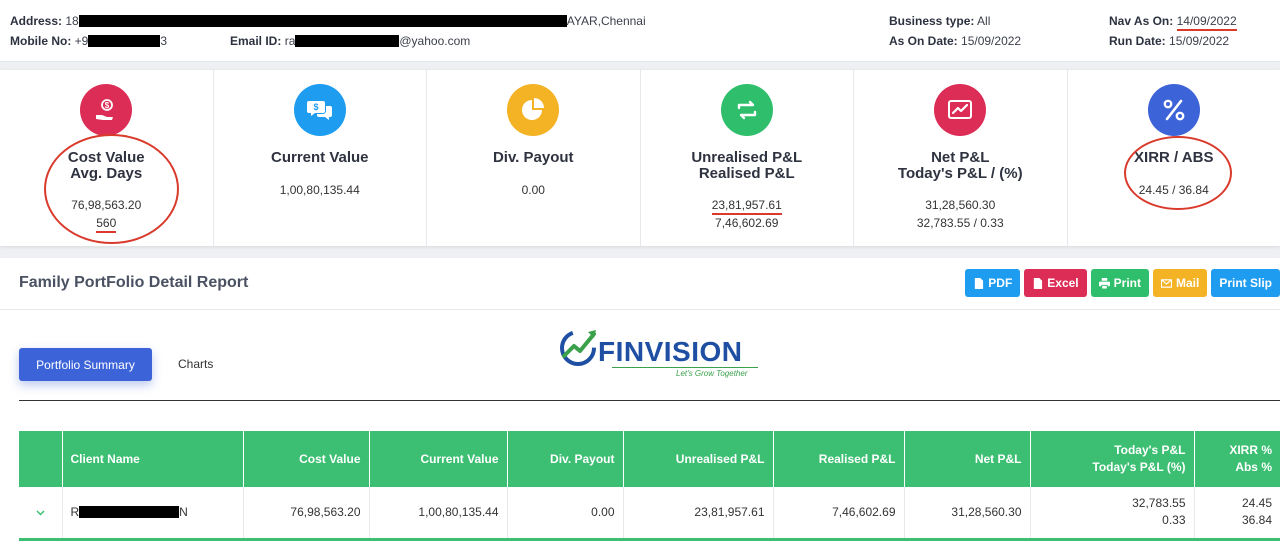 This screenshot has height=545, width=1280. I want to click on card-subtitle: Avg. Days, so click(106, 173).